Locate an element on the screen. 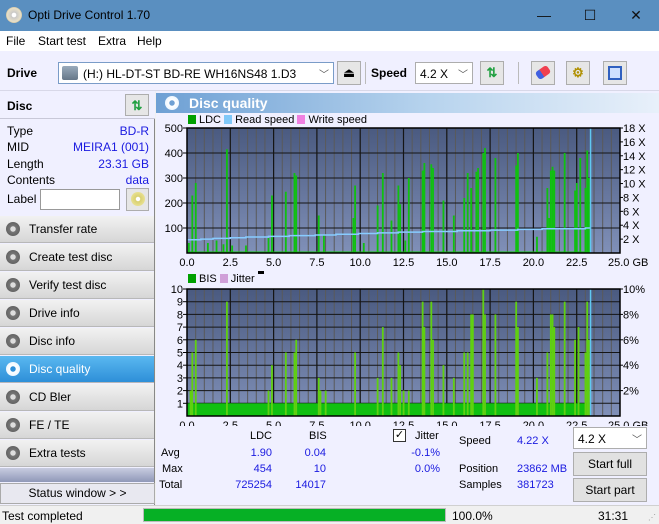 The image size is (659, 524). start-full-button: Start full is located at coordinates (610, 464).